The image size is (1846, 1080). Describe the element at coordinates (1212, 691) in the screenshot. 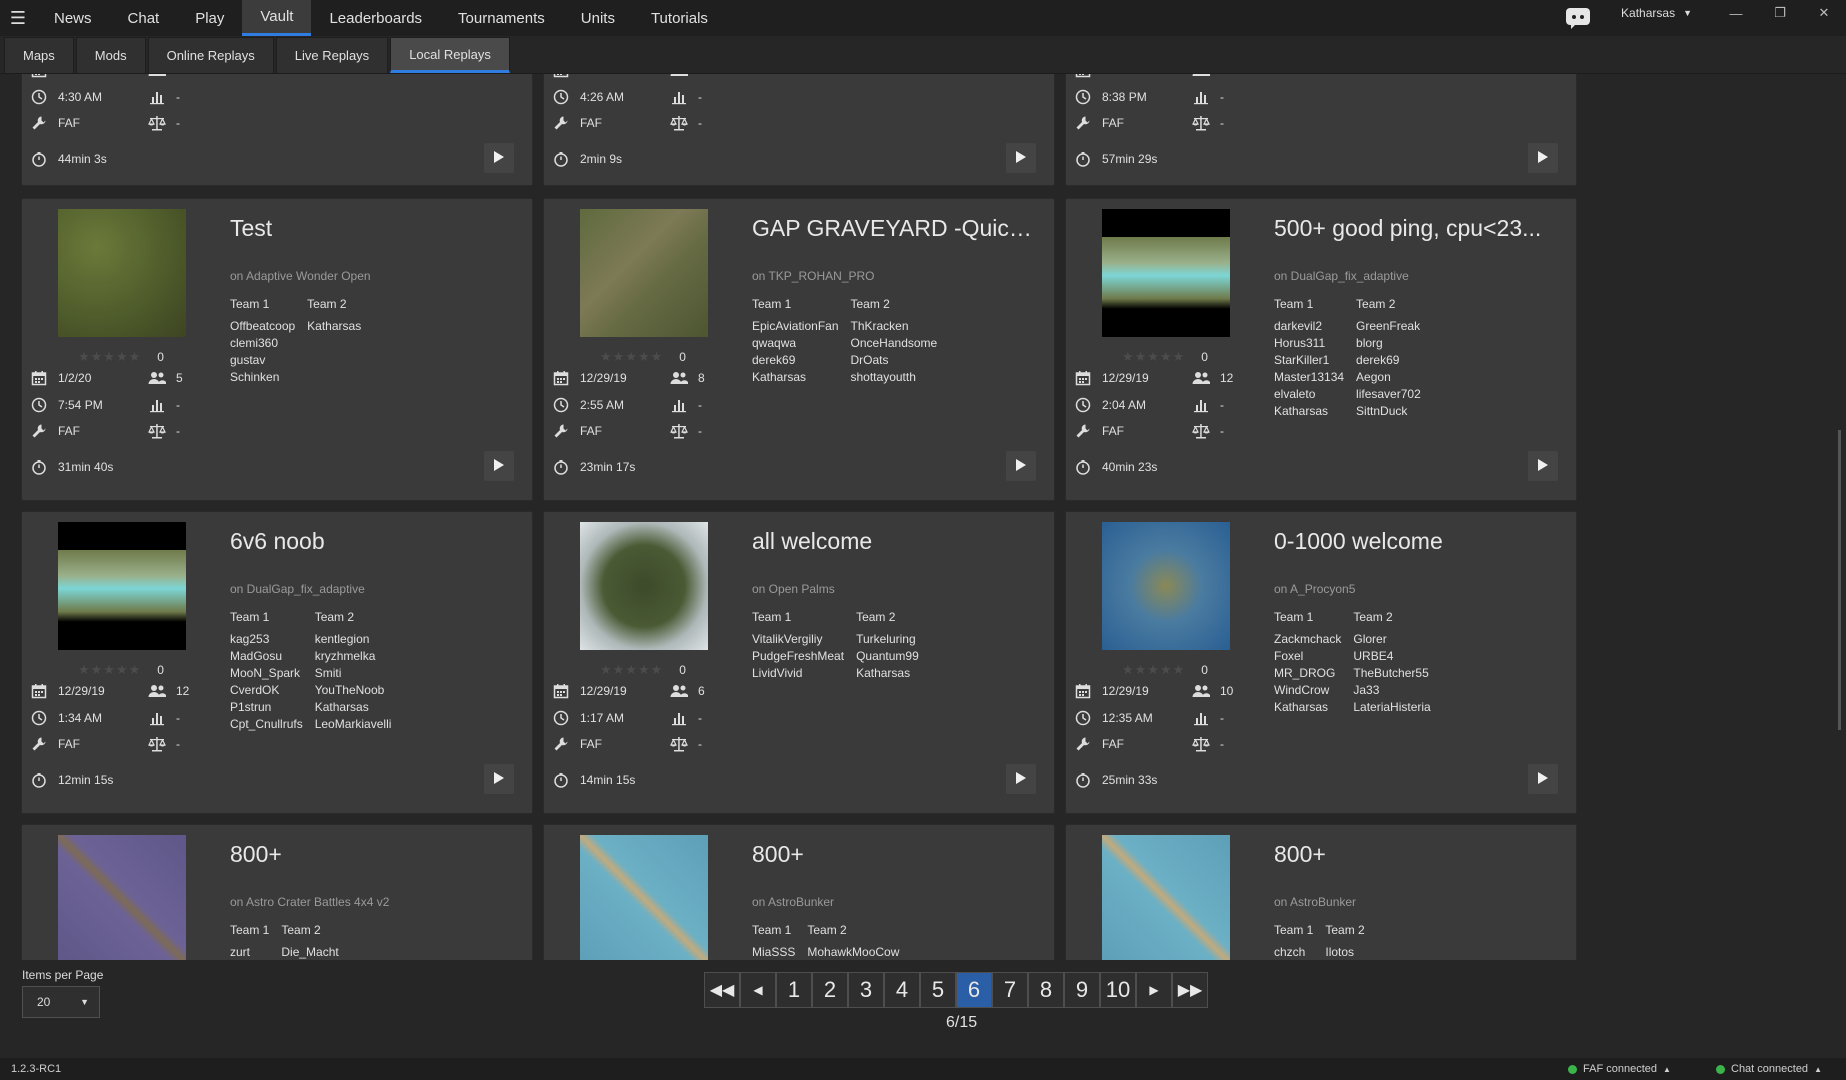

I see `player-count-row: 10` at that location.